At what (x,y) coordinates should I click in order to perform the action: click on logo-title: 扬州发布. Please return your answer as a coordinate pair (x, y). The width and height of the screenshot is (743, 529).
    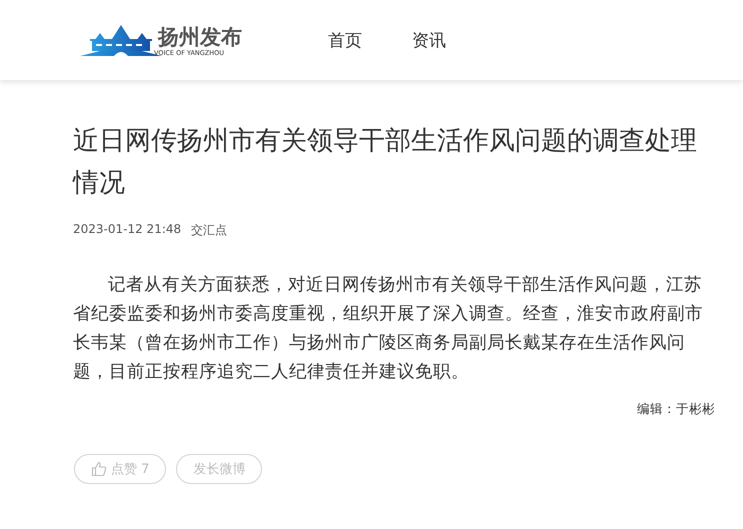
    Looking at the image, I should click on (200, 37).